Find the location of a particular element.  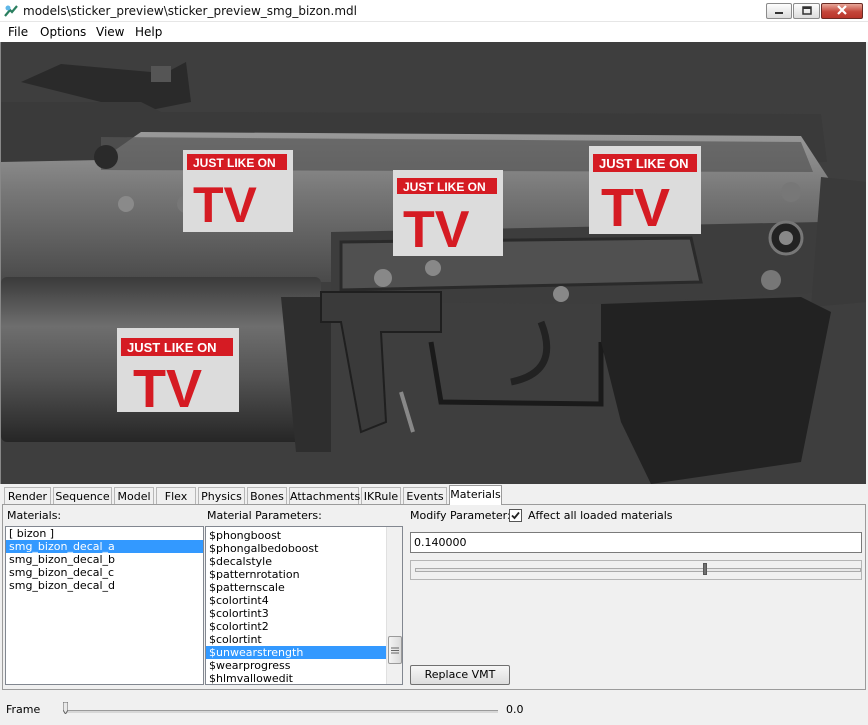

tab-physics: Physics is located at coordinates (221, 495).